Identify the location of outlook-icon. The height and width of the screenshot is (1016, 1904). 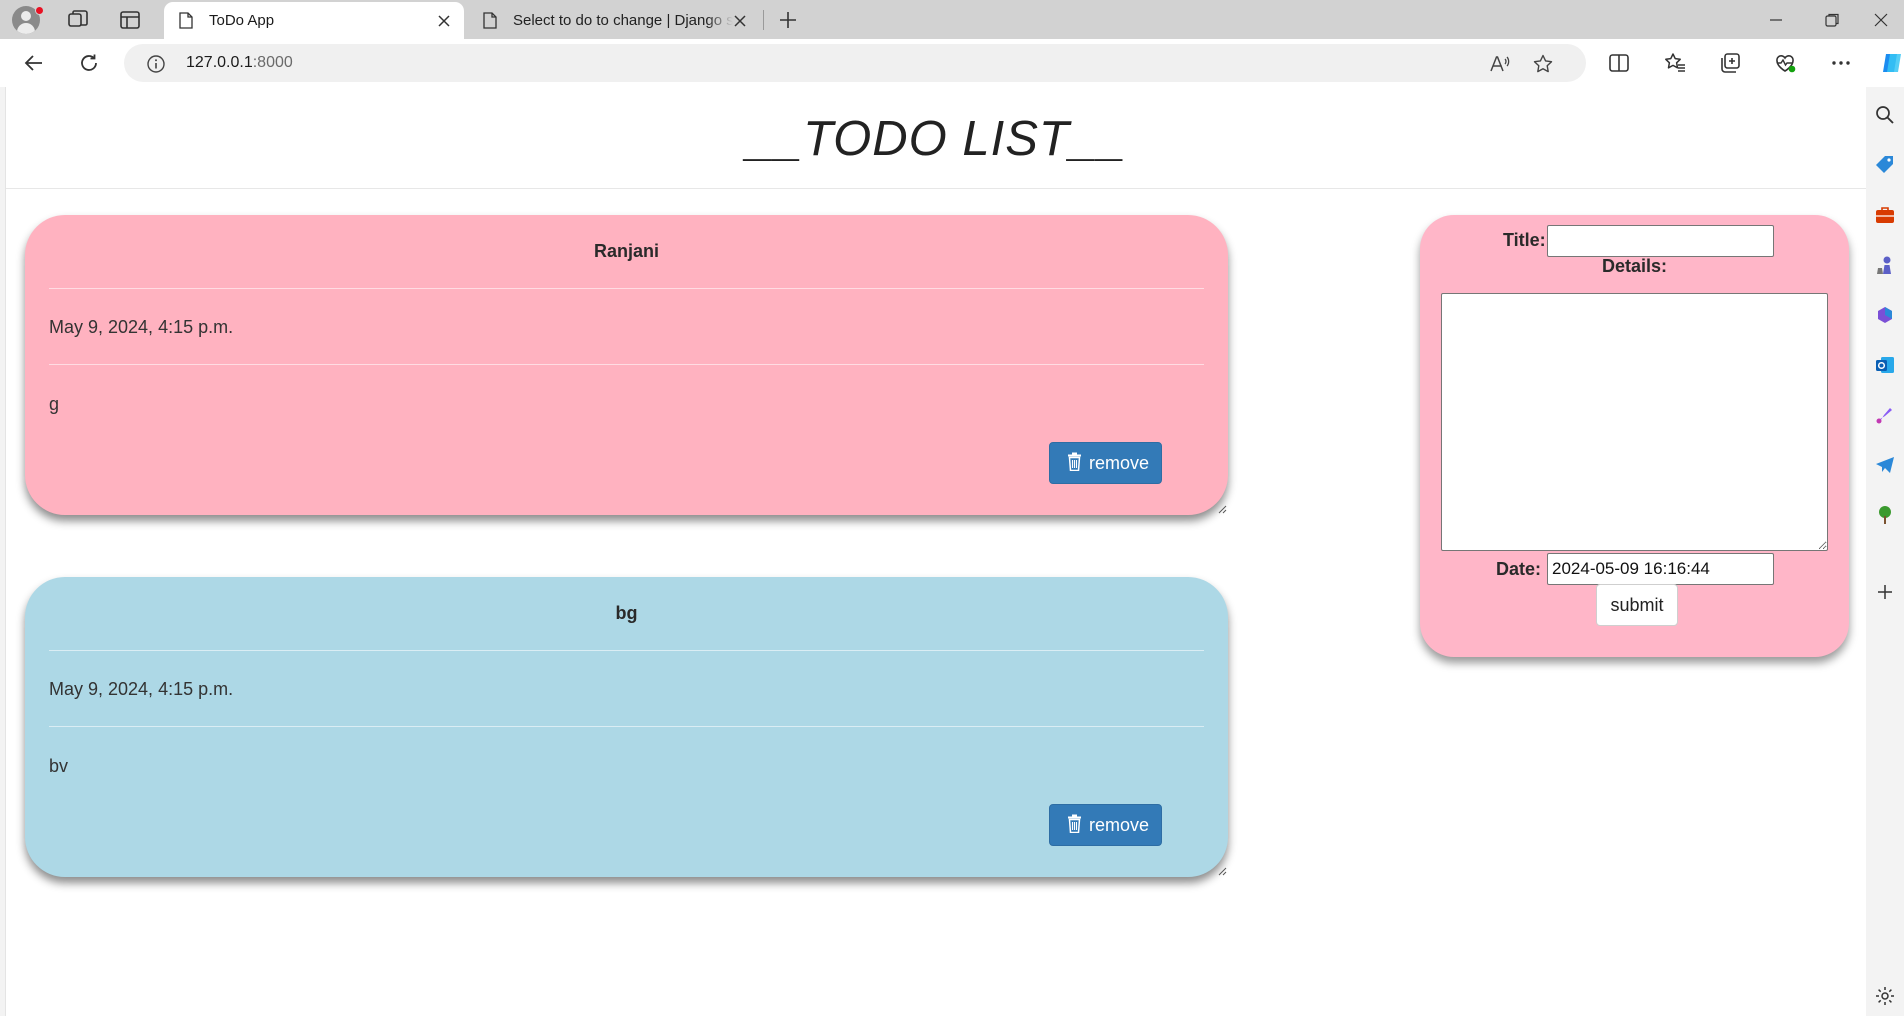
(1885, 365).